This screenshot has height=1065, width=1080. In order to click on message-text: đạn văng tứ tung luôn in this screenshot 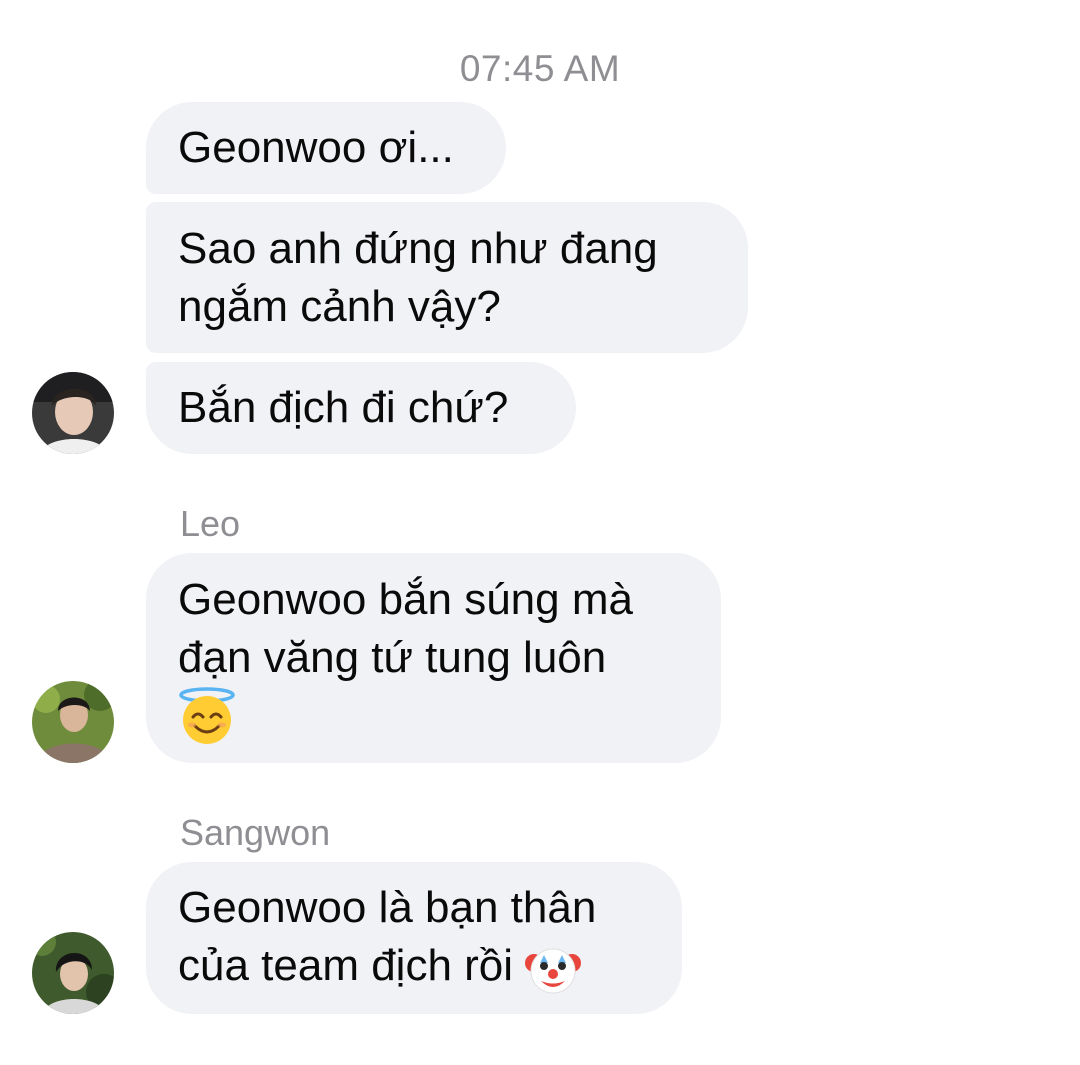, I will do `click(392, 657)`.